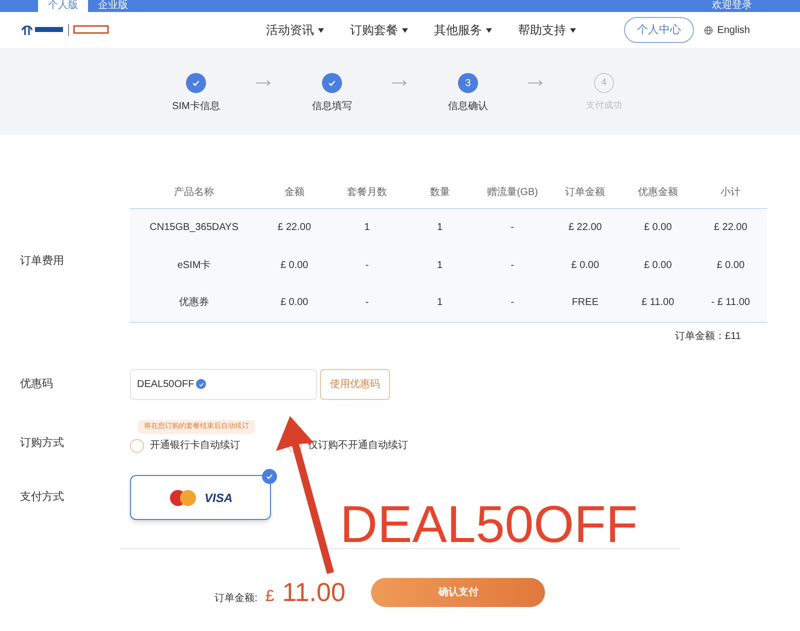 Image resolution: width=800 pixels, height=631 pixels. What do you see at coordinates (113, 6) in the screenshot?
I see `edition-tab: 企业版` at bounding box center [113, 6].